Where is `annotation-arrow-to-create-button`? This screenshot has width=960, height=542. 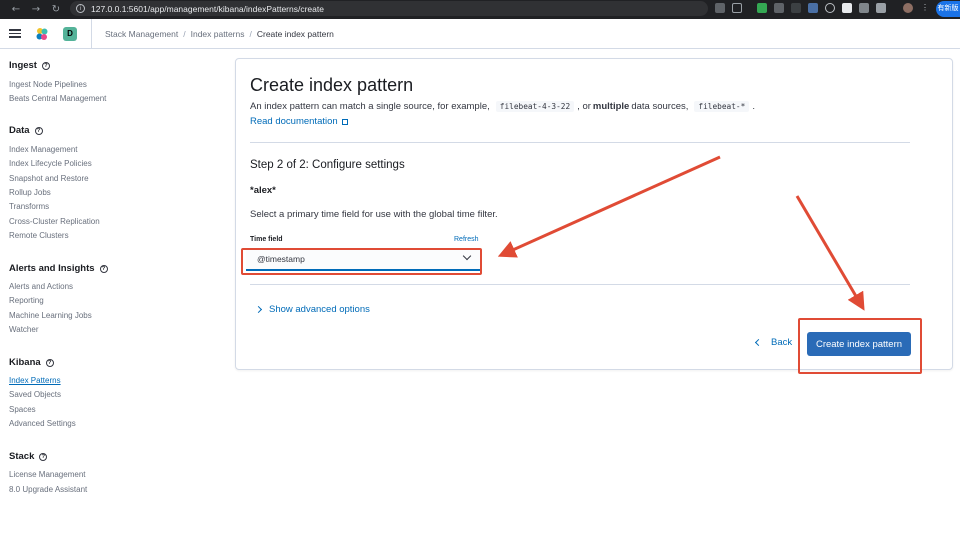
annotation-arrow-to-create-button is located at coordinates (830, 253).